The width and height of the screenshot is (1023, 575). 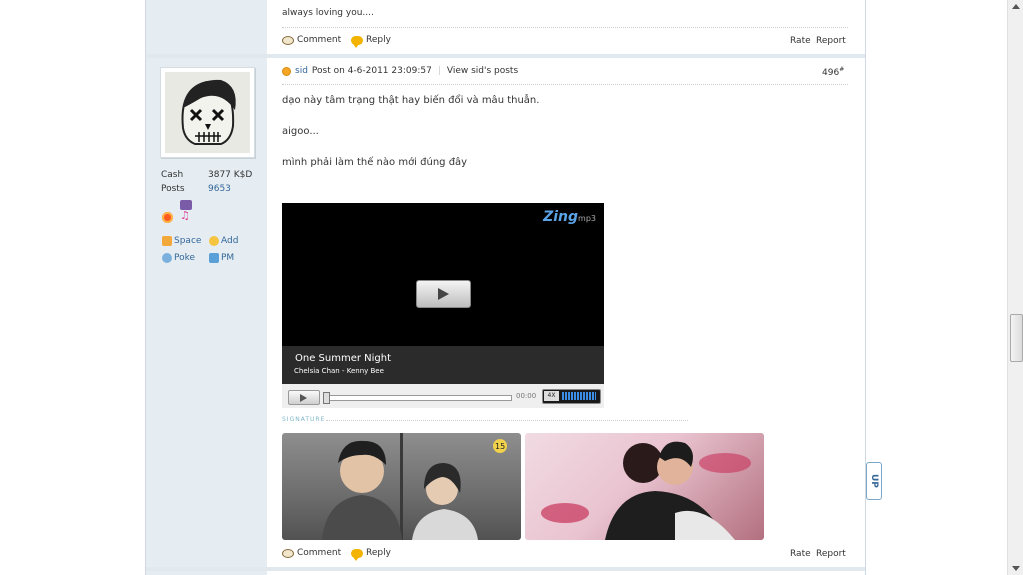 What do you see at coordinates (587, 218) in the screenshot?
I see `zing-brand-suffix: mp3` at bounding box center [587, 218].